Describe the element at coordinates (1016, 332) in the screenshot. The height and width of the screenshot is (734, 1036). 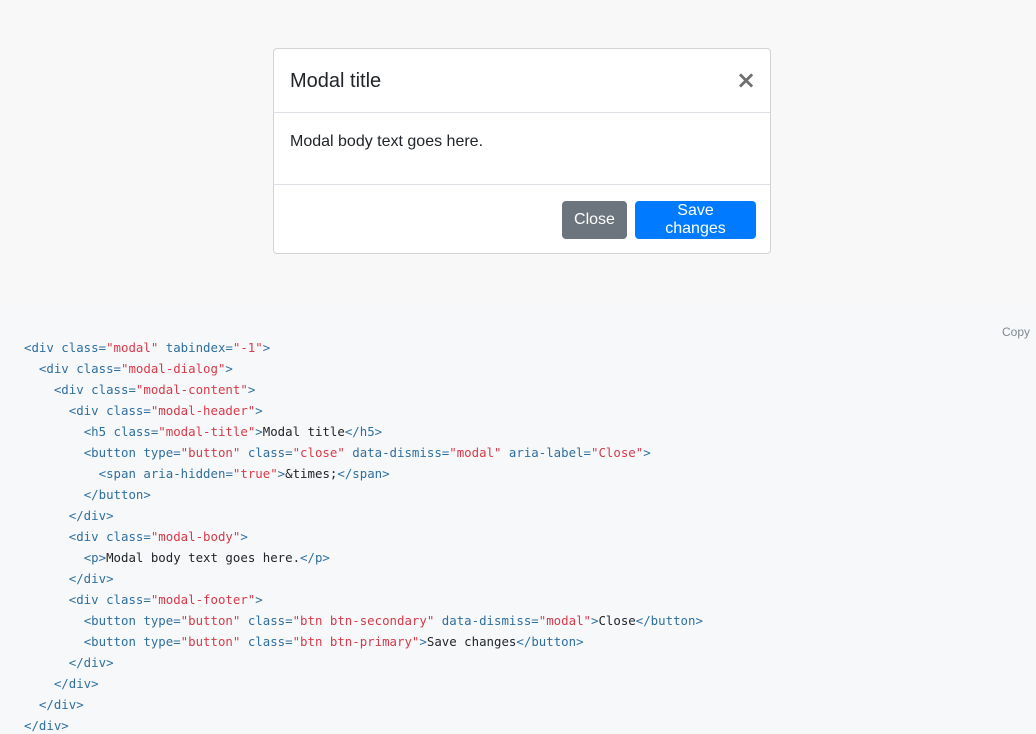
I see `copy-button: Copy` at that location.